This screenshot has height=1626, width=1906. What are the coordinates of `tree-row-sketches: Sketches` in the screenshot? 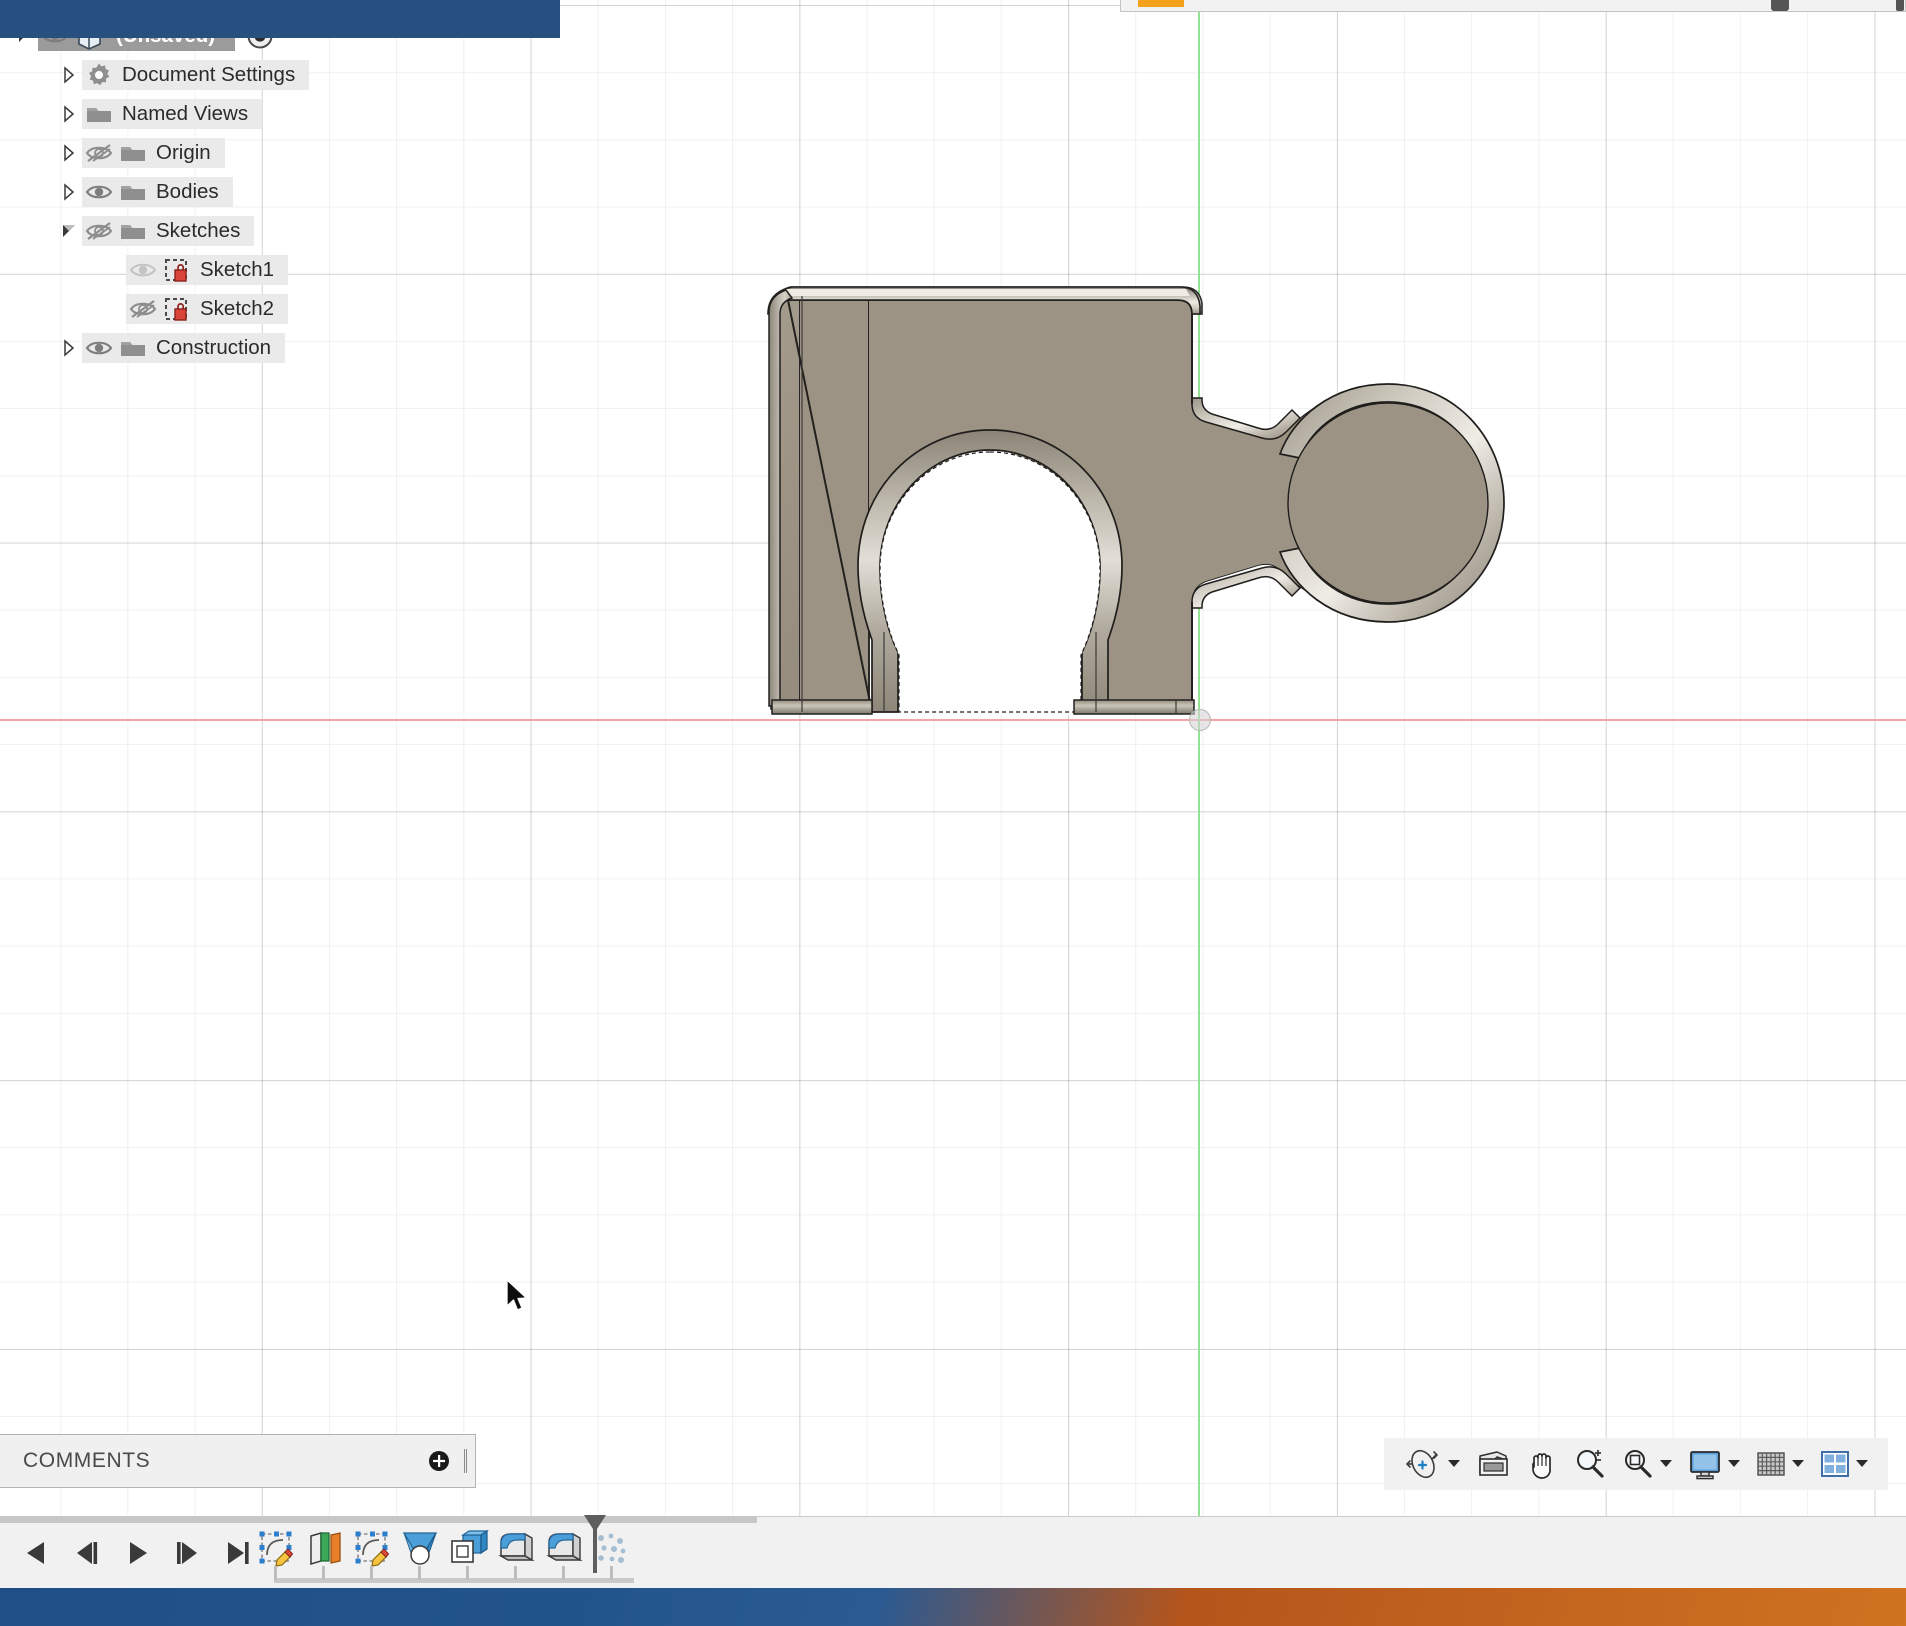 It's located at (239, 230).